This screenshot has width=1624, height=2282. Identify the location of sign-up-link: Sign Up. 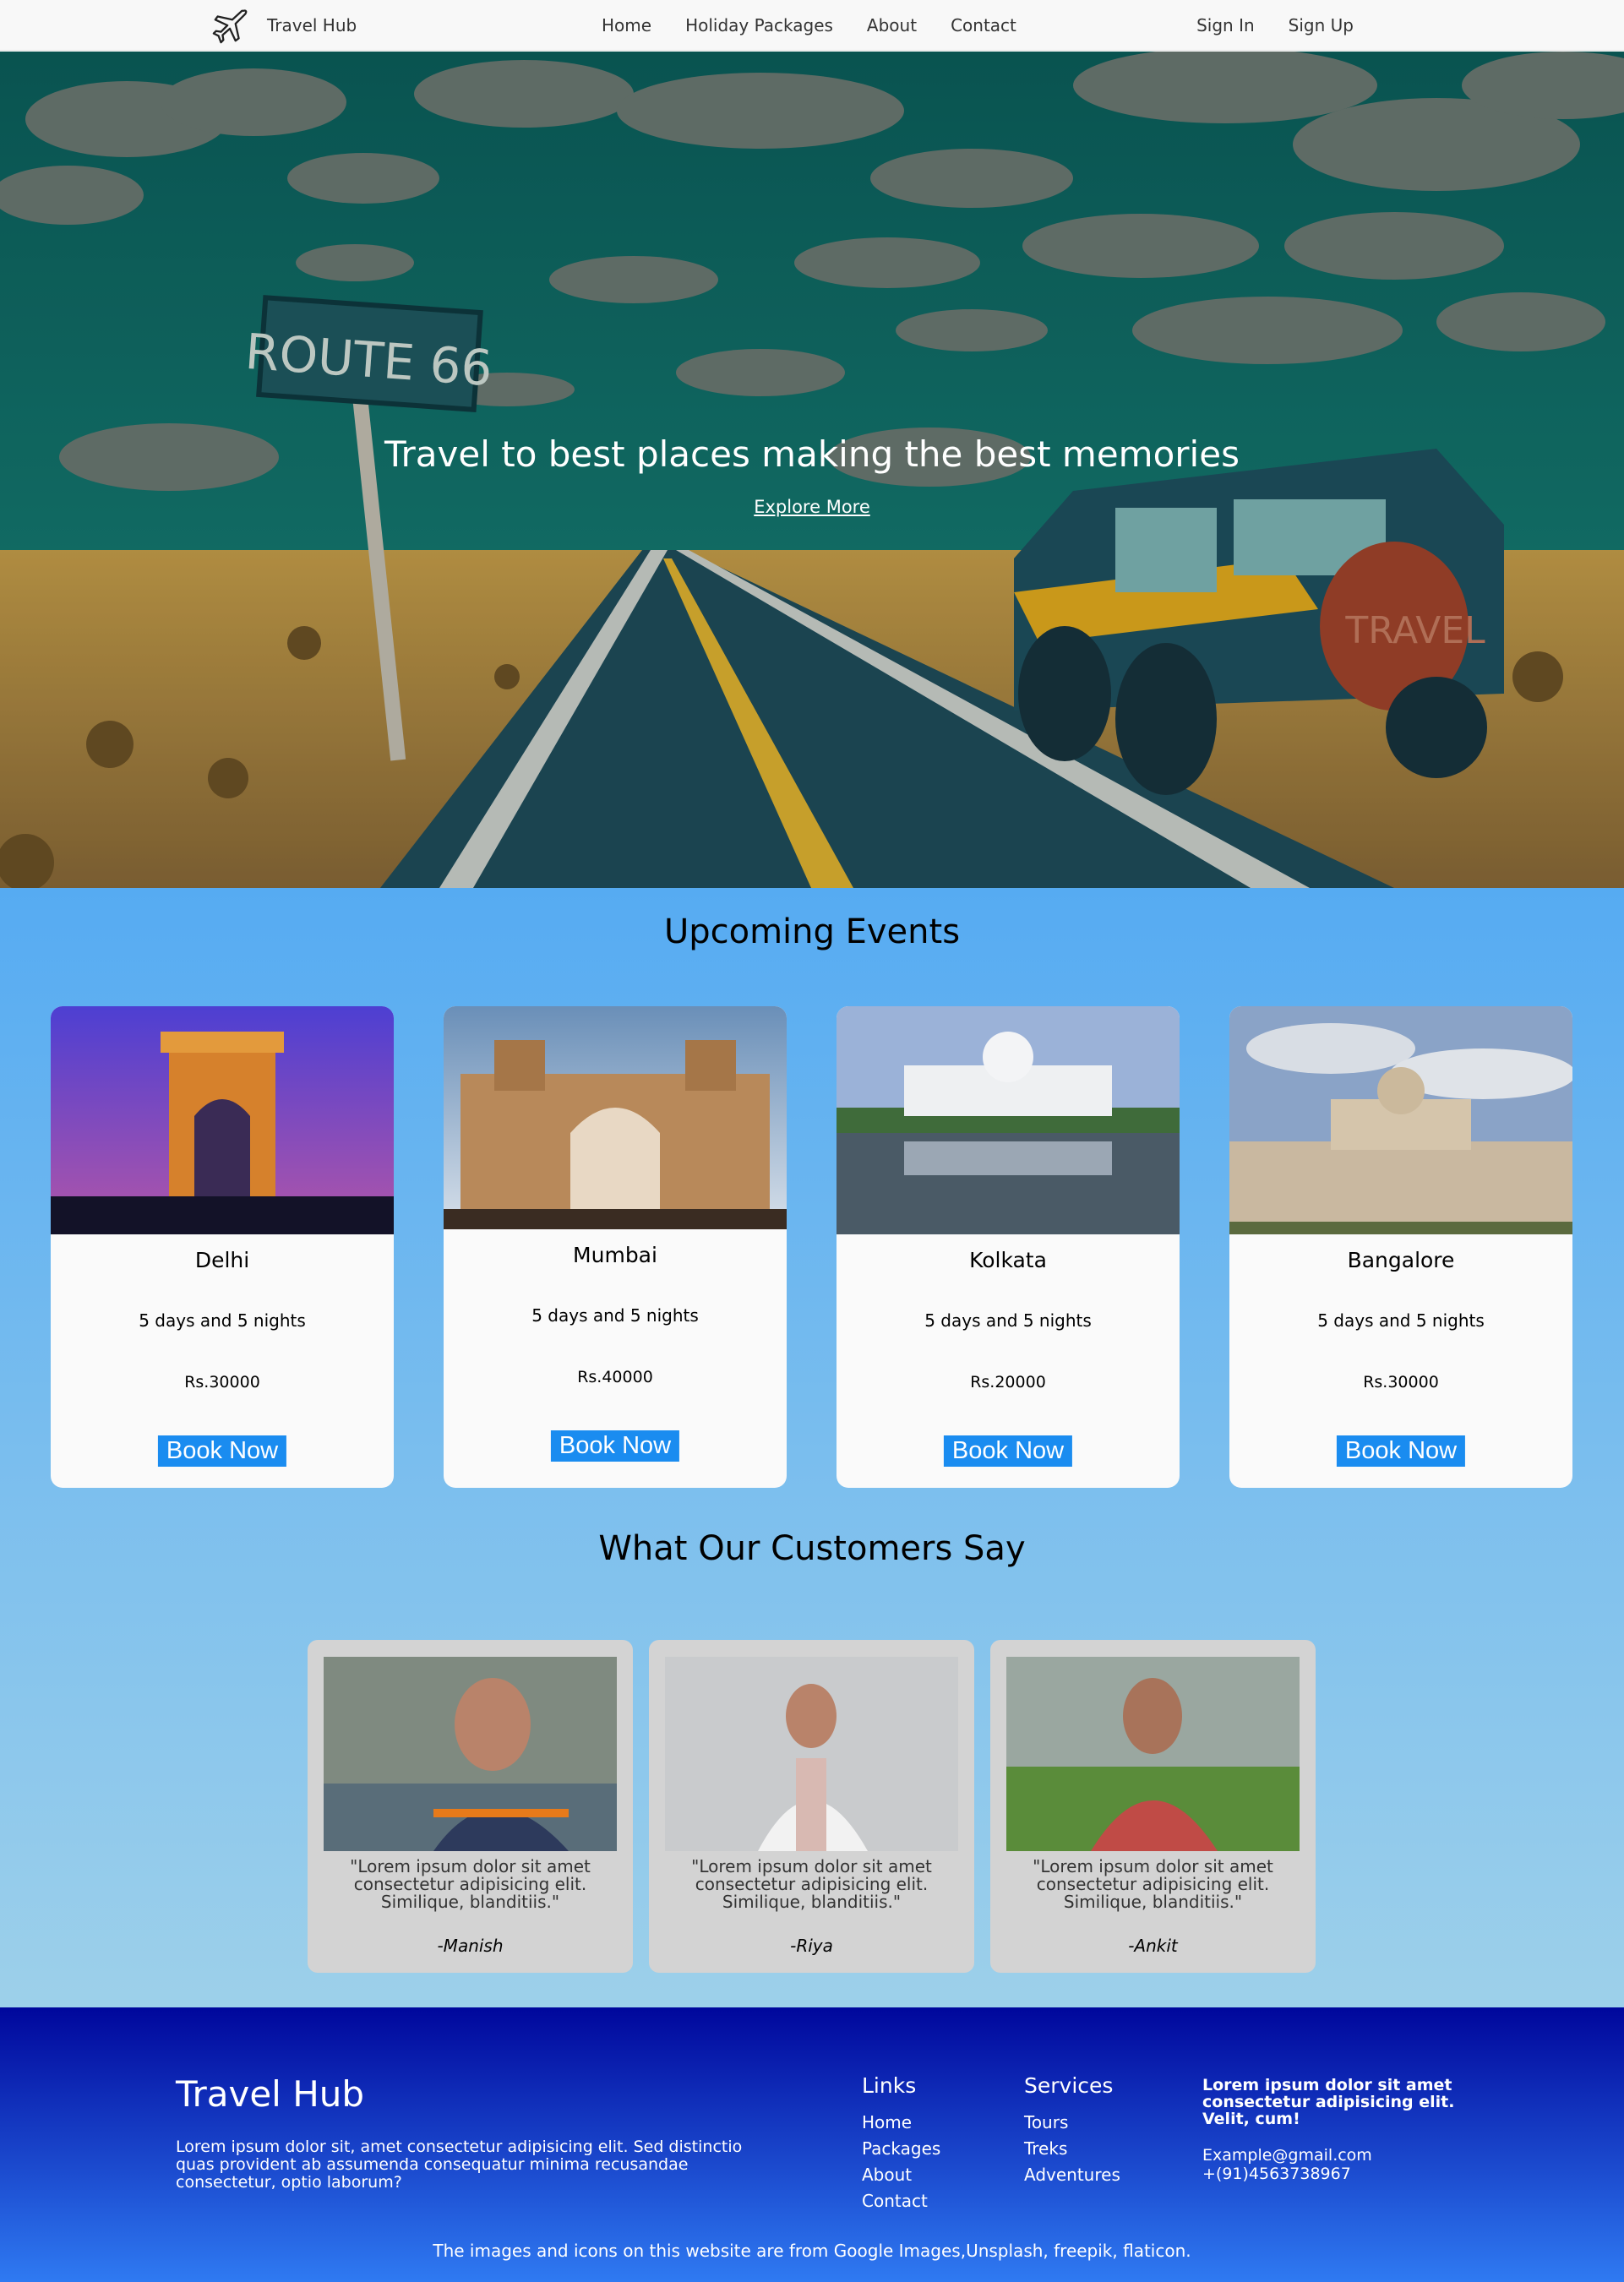
(1321, 25).